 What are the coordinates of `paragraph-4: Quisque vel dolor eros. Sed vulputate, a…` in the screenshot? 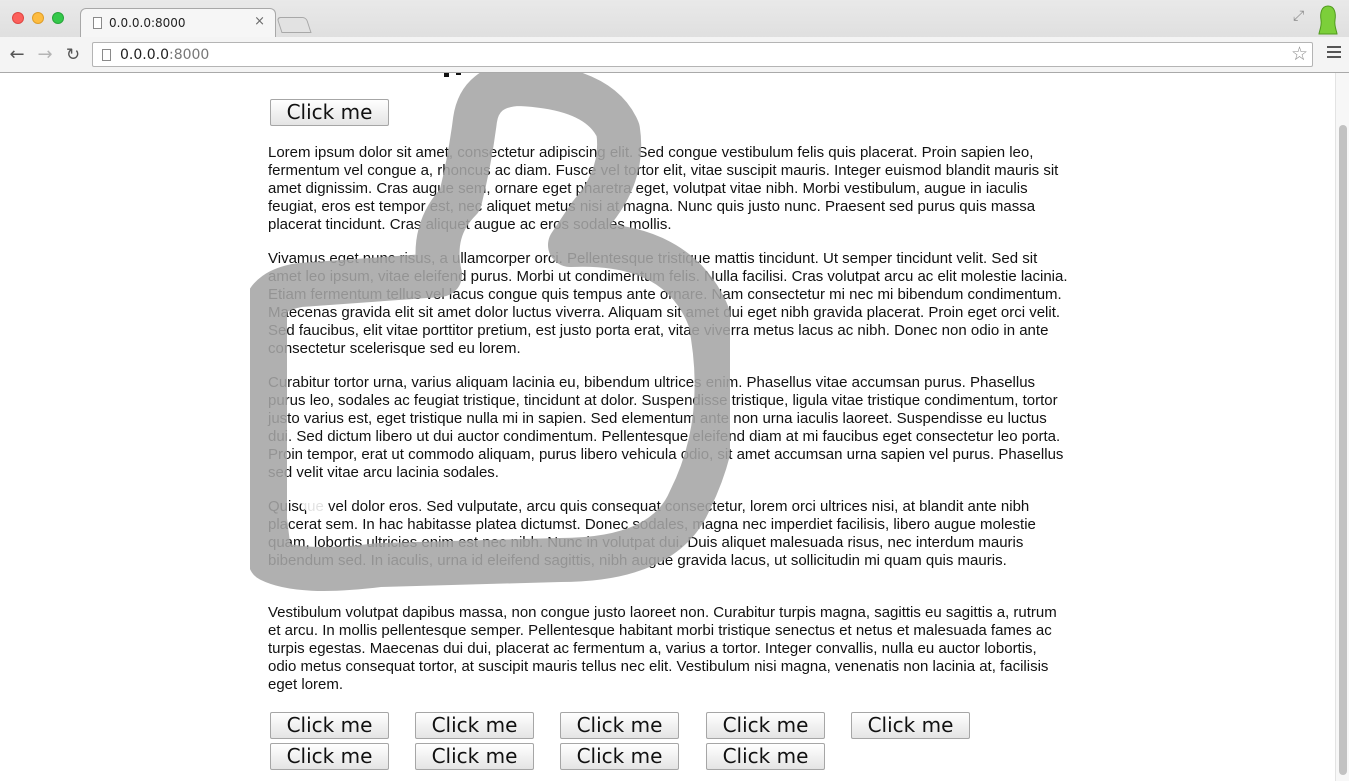 It's located at (652, 533).